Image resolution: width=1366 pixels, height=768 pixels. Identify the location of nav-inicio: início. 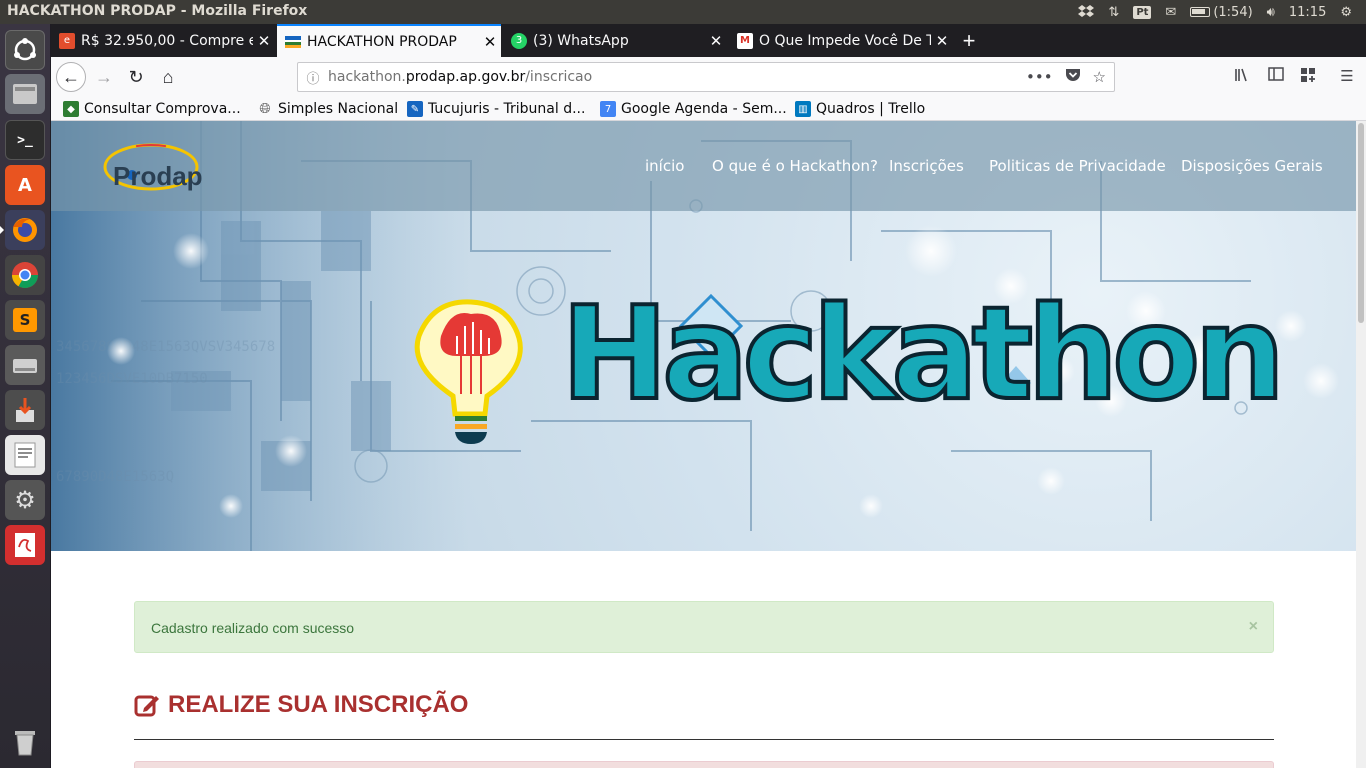
(664, 166).